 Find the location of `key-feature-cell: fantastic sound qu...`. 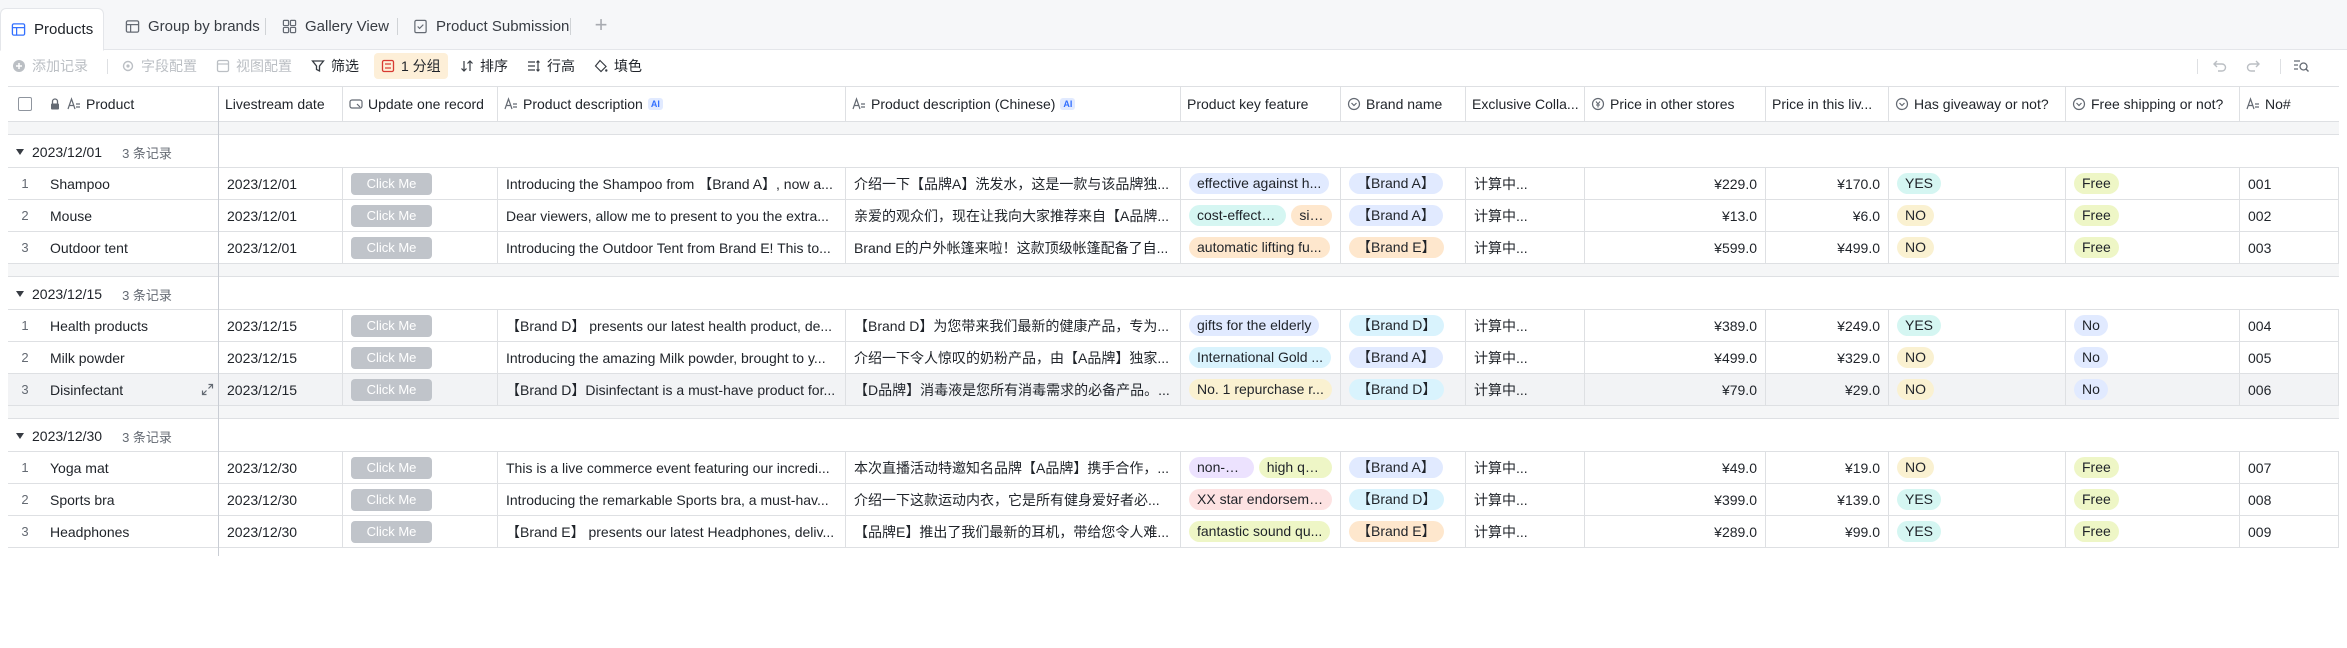

key-feature-cell: fantastic sound qu... is located at coordinates (1261, 531).